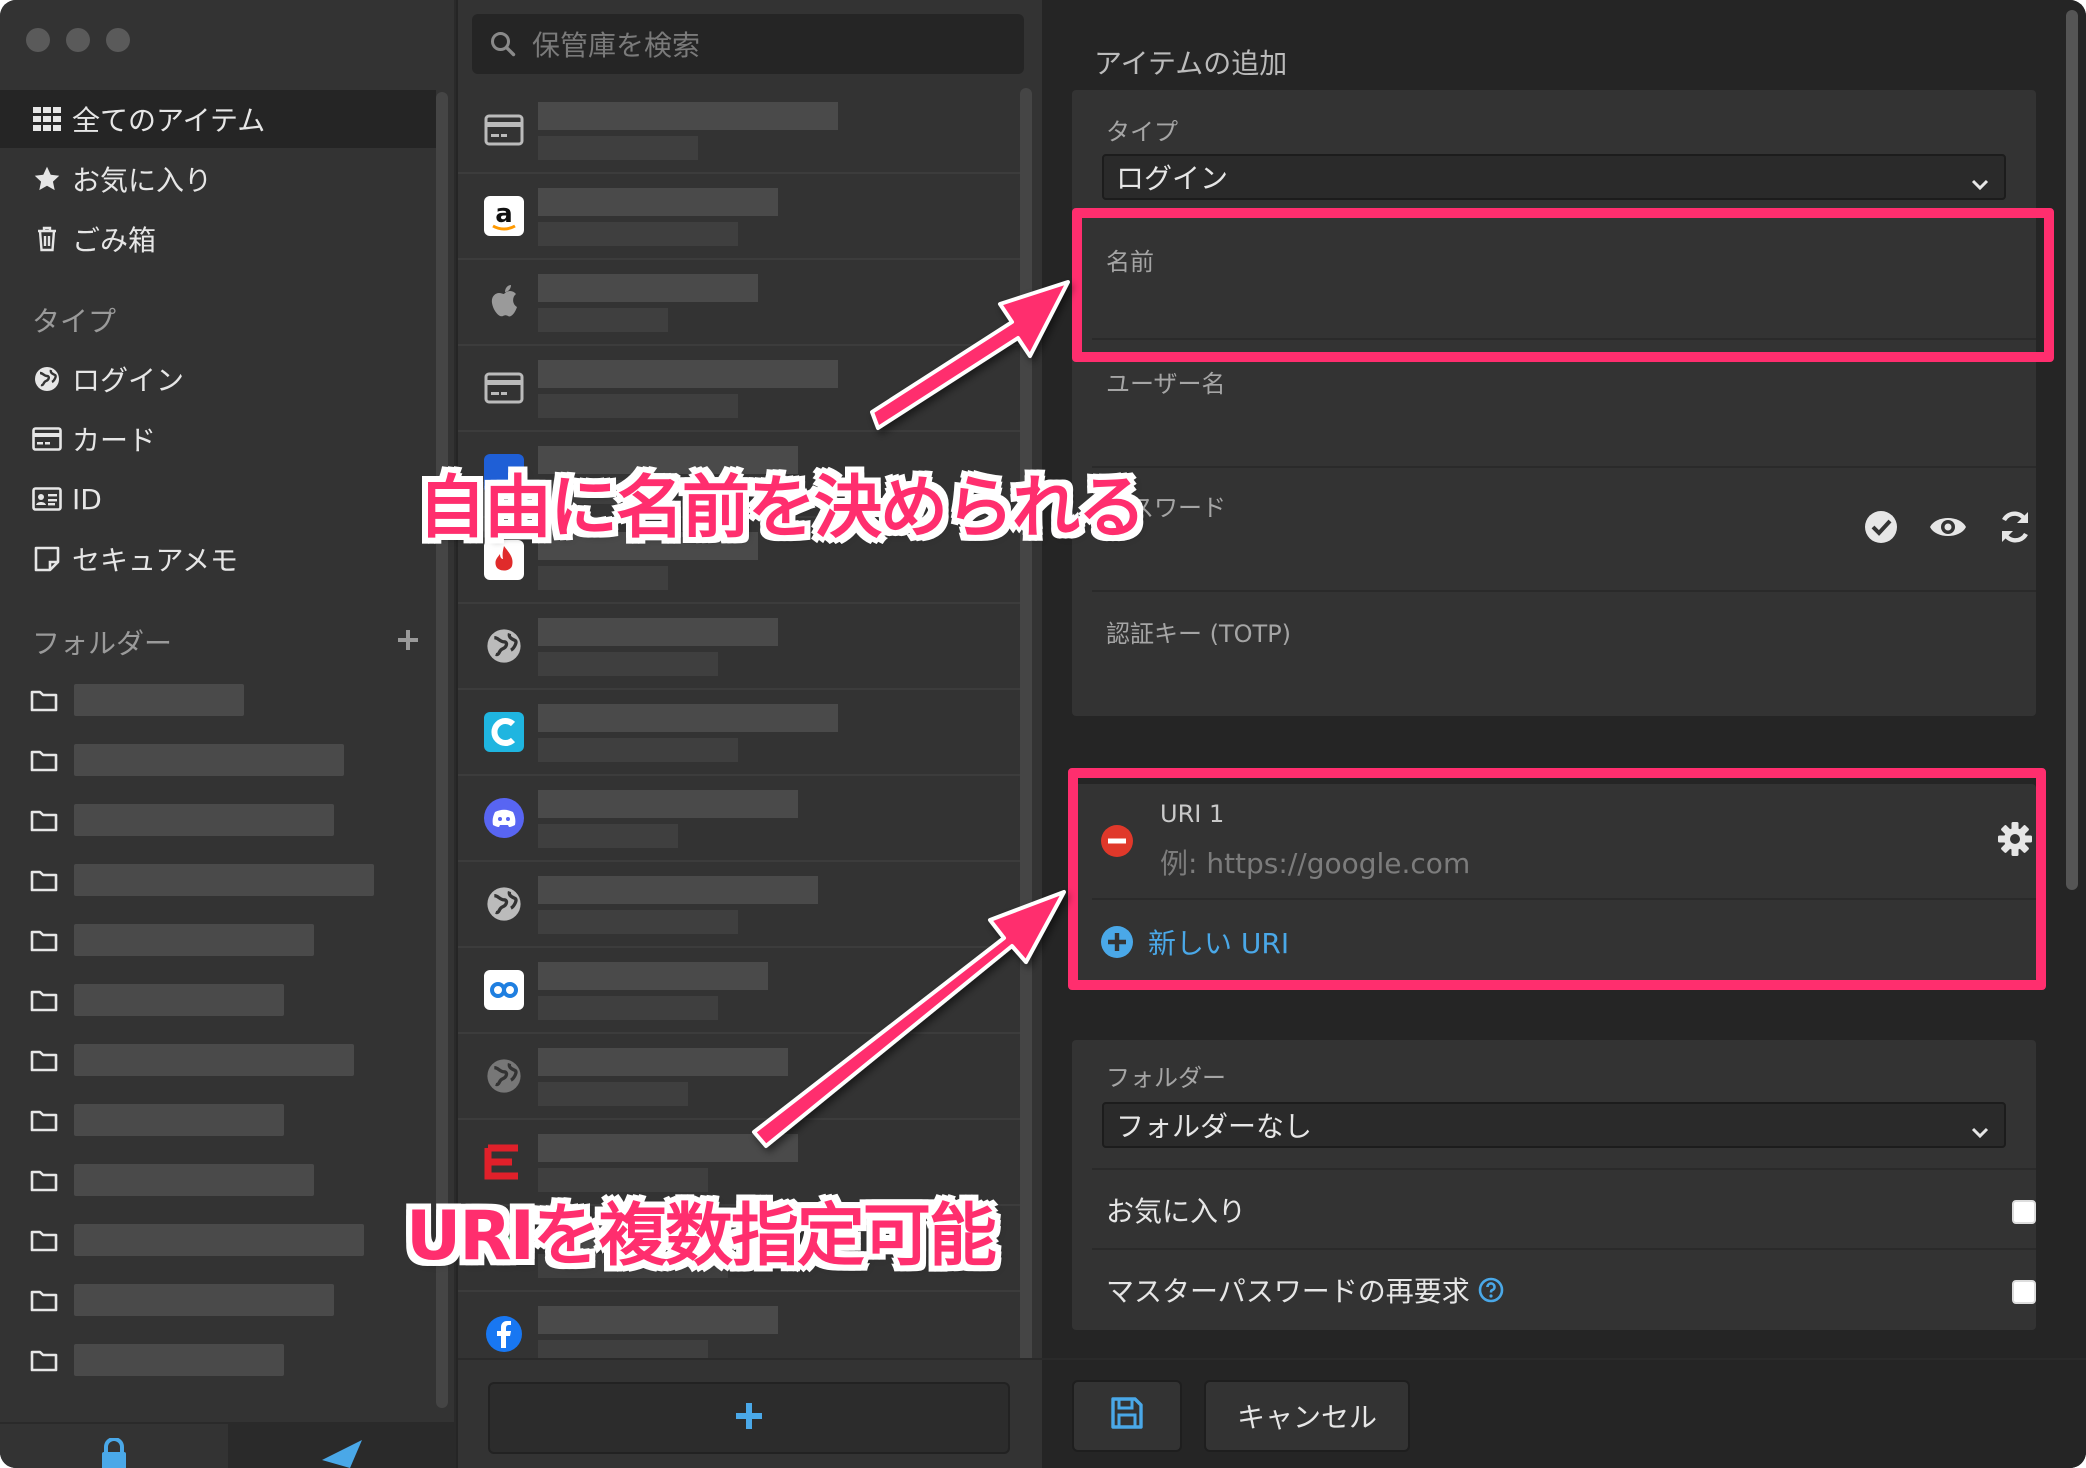 This screenshot has width=2086, height=1468. I want to click on search-placeholder: 保管庫を検索, so click(616, 45).